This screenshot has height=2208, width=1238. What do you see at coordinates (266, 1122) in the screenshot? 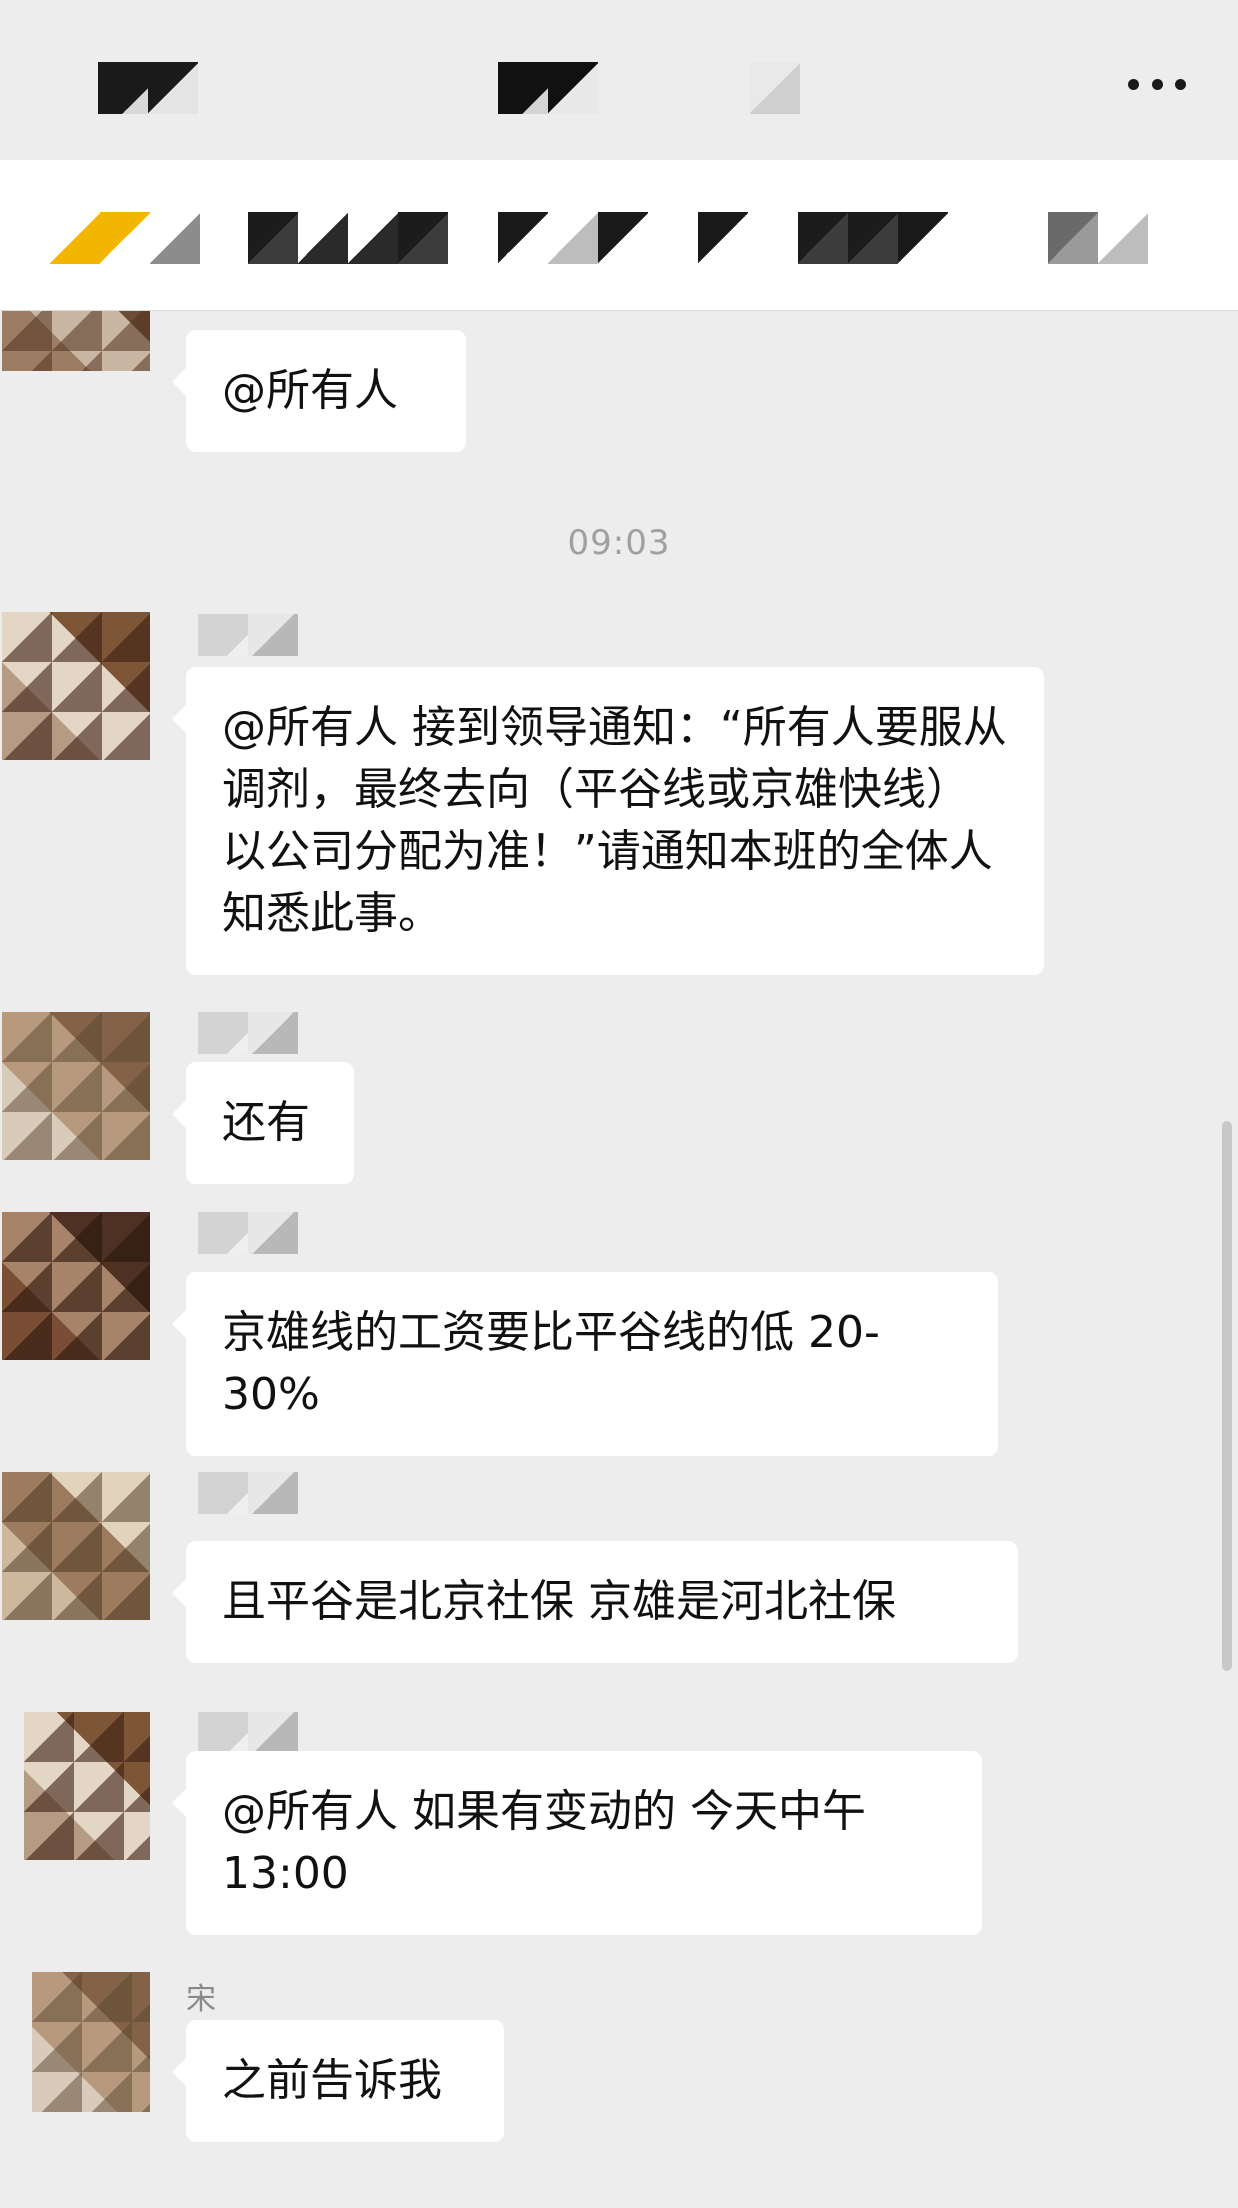
I see `message-text: 还有` at bounding box center [266, 1122].